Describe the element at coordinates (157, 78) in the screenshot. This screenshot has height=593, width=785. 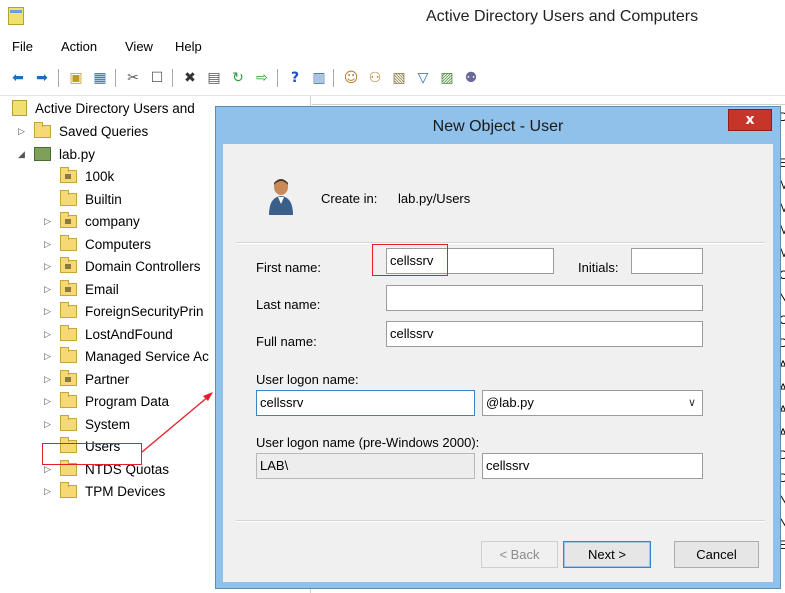
I see `copy-icon: ☐` at that location.